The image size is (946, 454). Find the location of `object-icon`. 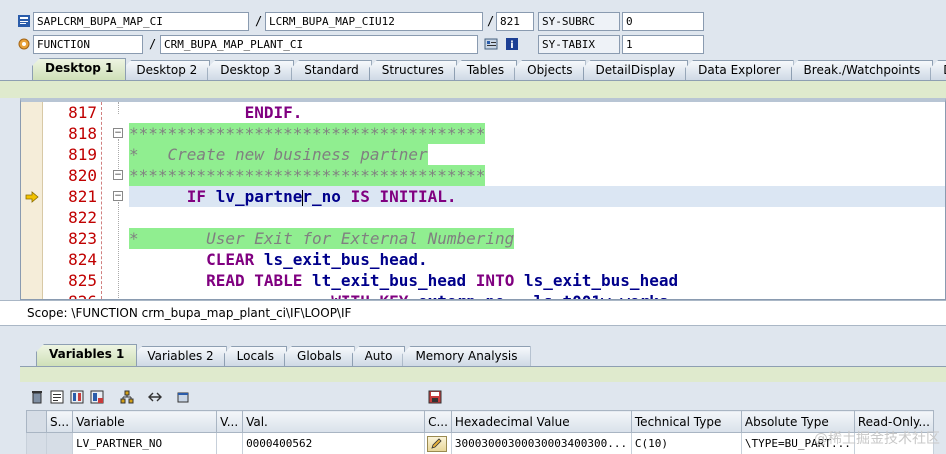

object-icon is located at coordinates (183, 397).